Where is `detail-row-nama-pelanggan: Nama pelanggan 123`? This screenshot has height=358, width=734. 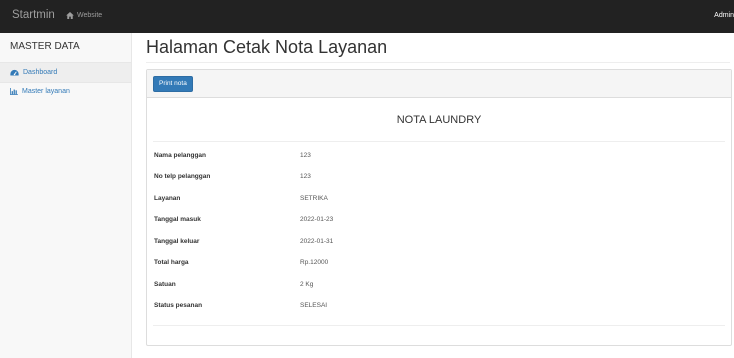 detail-row-nama-pelanggan: Nama pelanggan 123 is located at coordinates (439, 159).